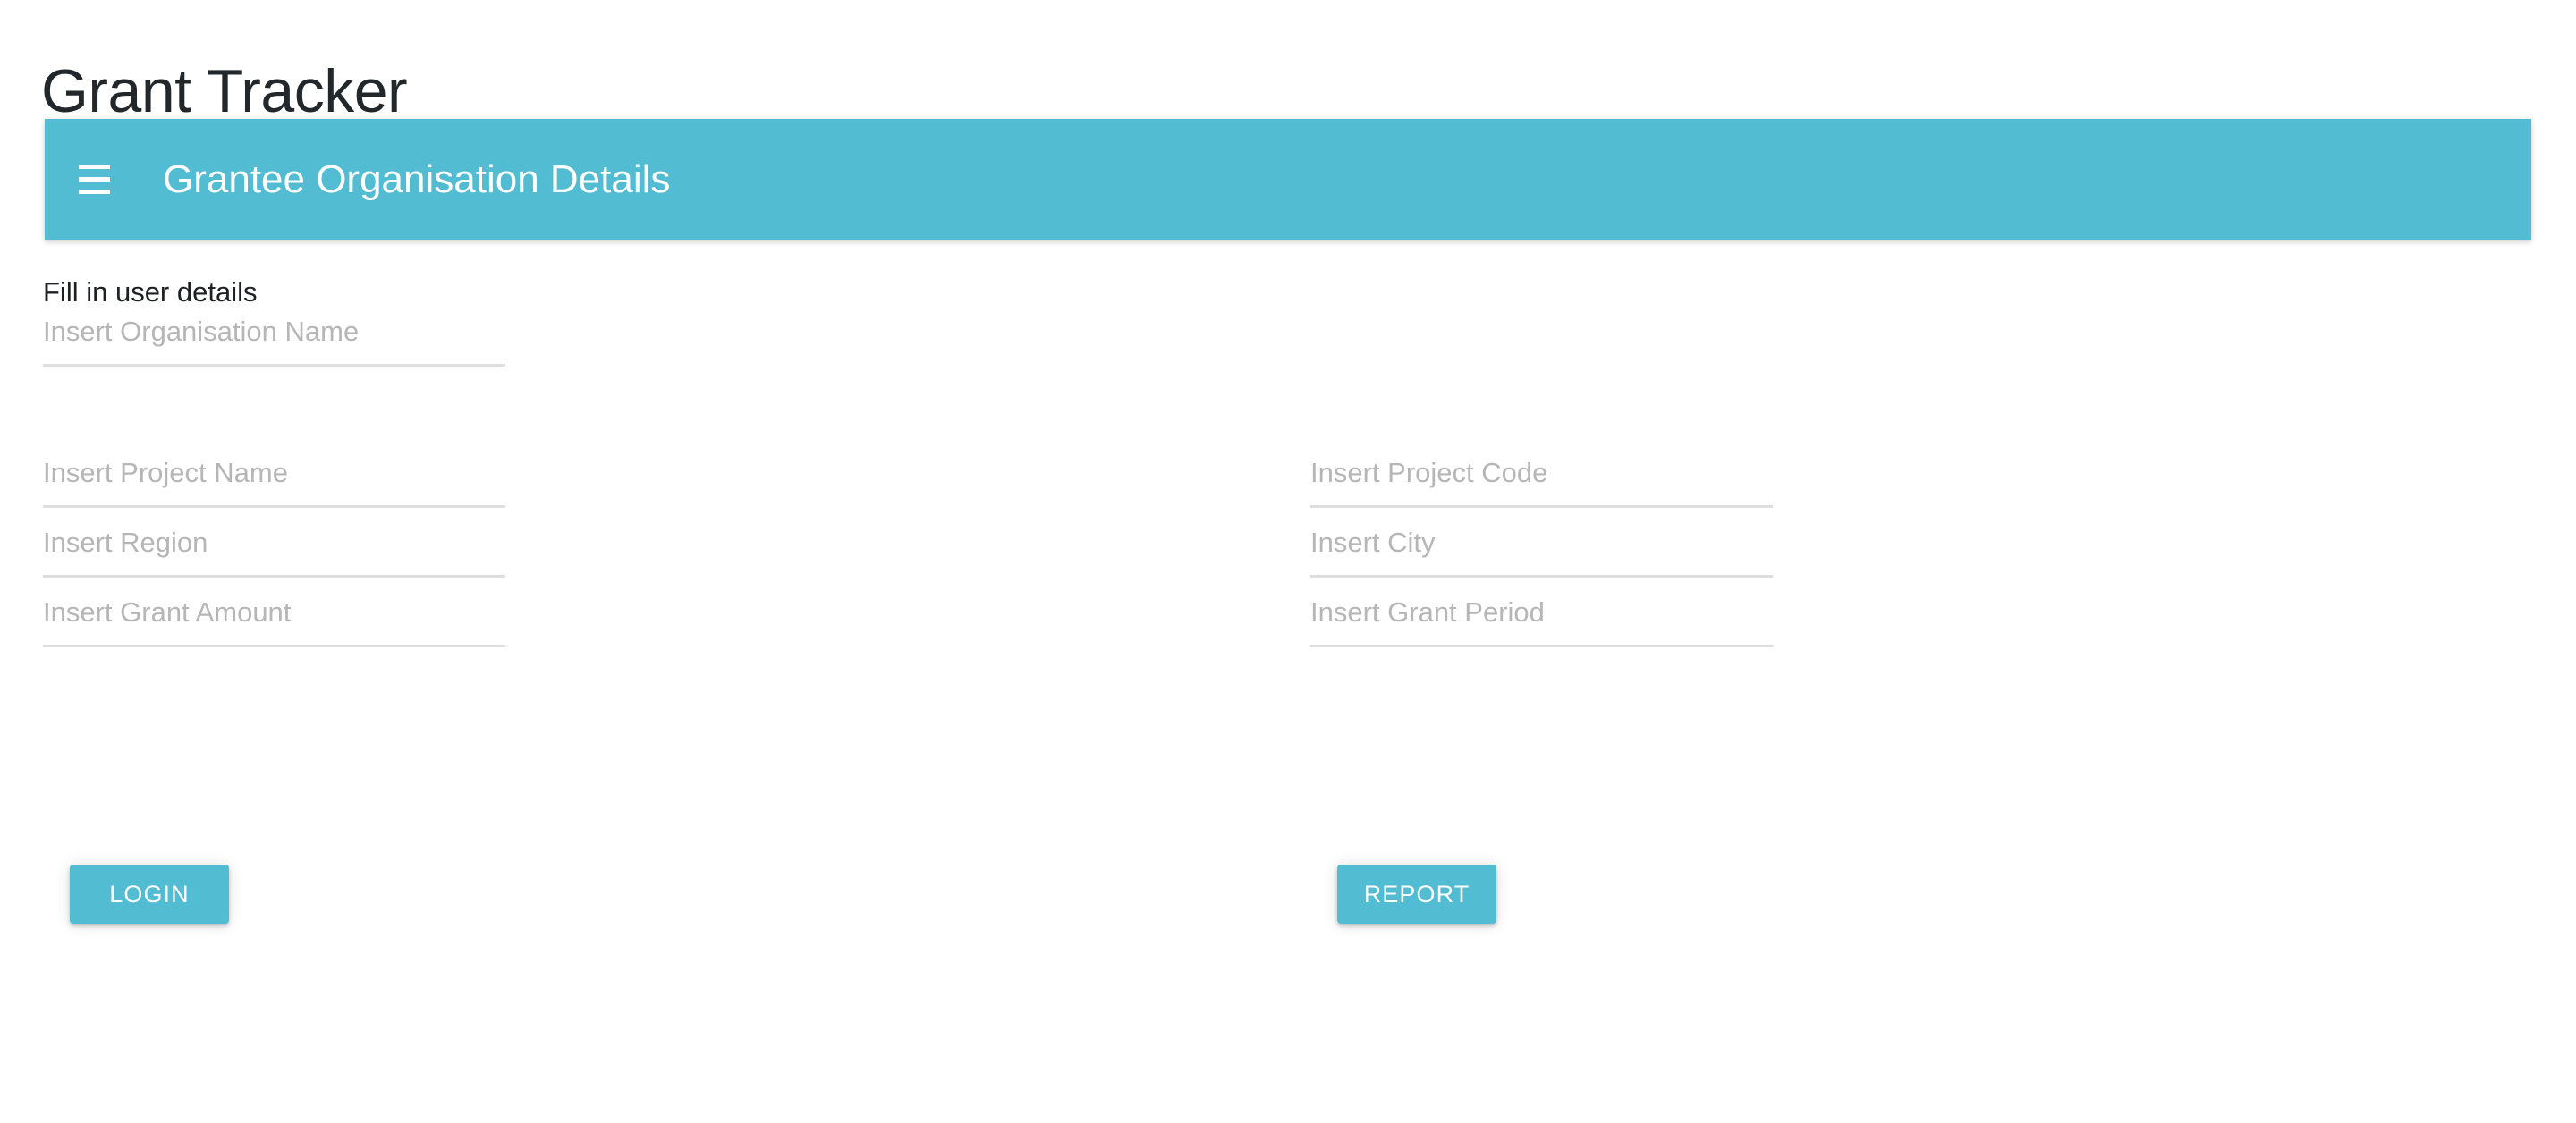 The width and height of the screenshot is (2576, 1123). What do you see at coordinates (274, 340) in the screenshot?
I see `organisation-name-input` at bounding box center [274, 340].